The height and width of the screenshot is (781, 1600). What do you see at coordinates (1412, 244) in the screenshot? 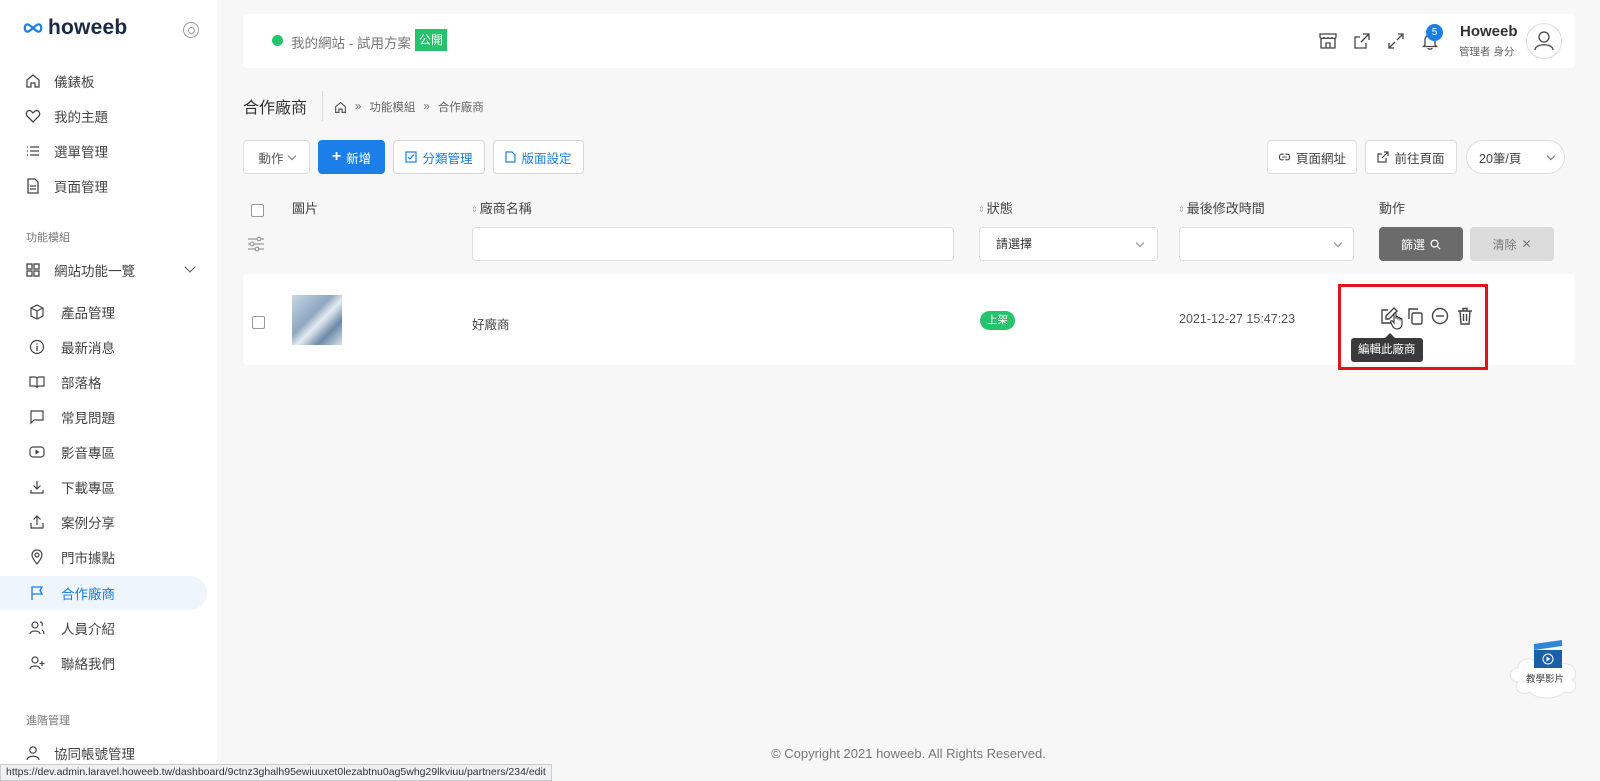
I see `filter-btn-label: 篩選` at bounding box center [1412, 244].